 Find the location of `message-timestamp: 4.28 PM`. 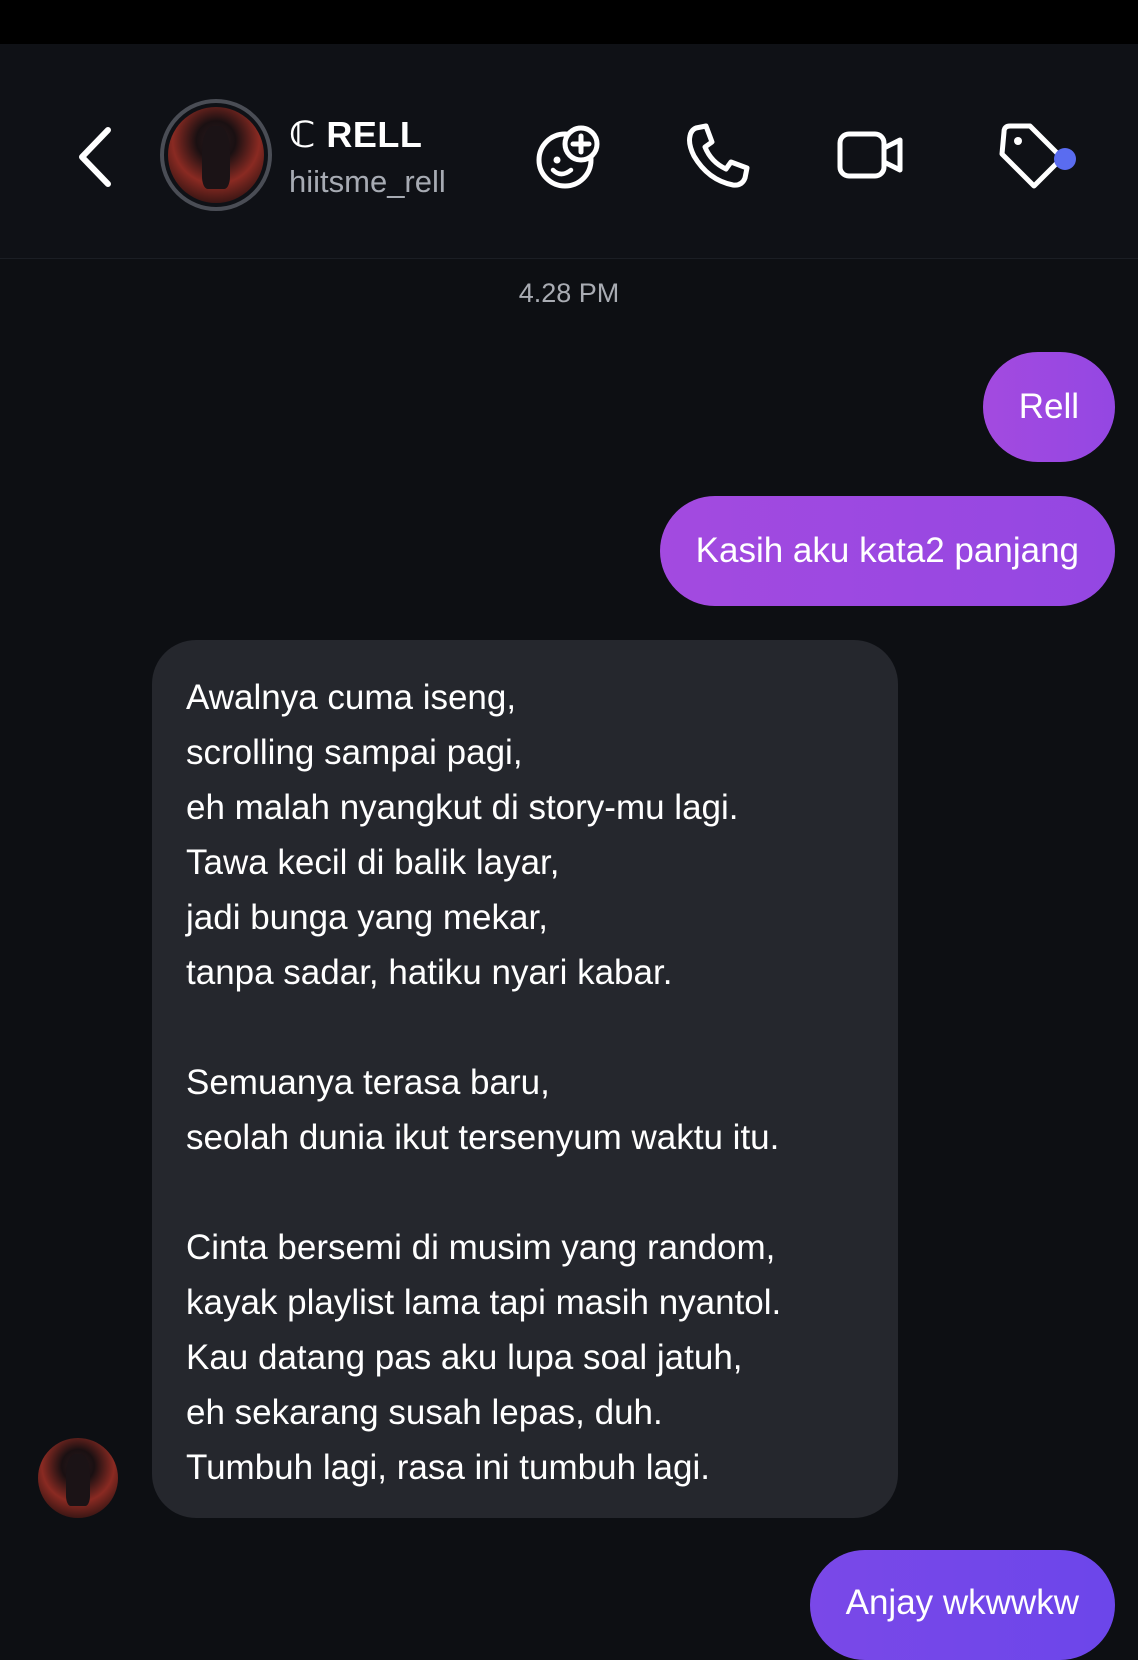

message-timestamp: 4.28 PM is located at coordinates (569, 293).